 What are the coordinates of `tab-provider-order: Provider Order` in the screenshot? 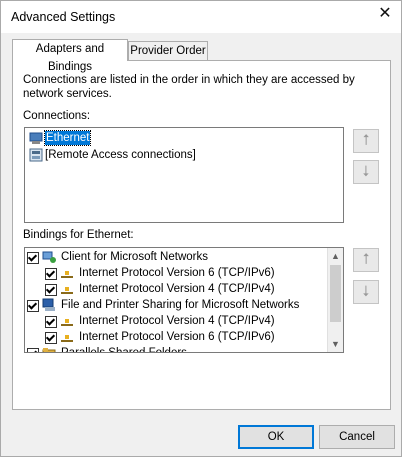 It's located at (168, 51).